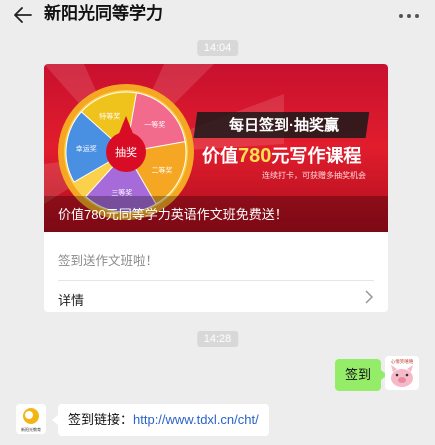 The width and height of the screenshot is (435, 445). Describe the element at coordinates (216, 280) in the screenshot. I see `card-divider` at that location.